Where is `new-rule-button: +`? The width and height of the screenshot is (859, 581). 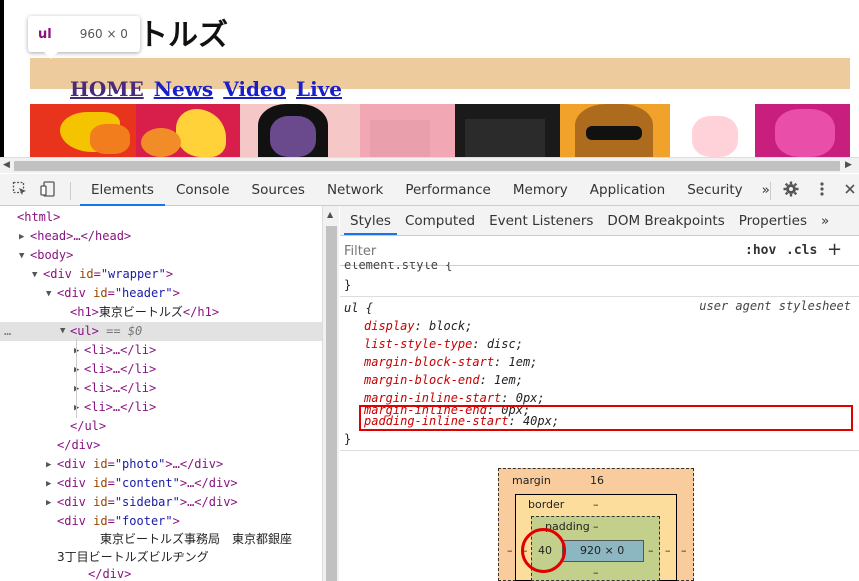
new-rule-button: + is located at coordinates (834, 249).